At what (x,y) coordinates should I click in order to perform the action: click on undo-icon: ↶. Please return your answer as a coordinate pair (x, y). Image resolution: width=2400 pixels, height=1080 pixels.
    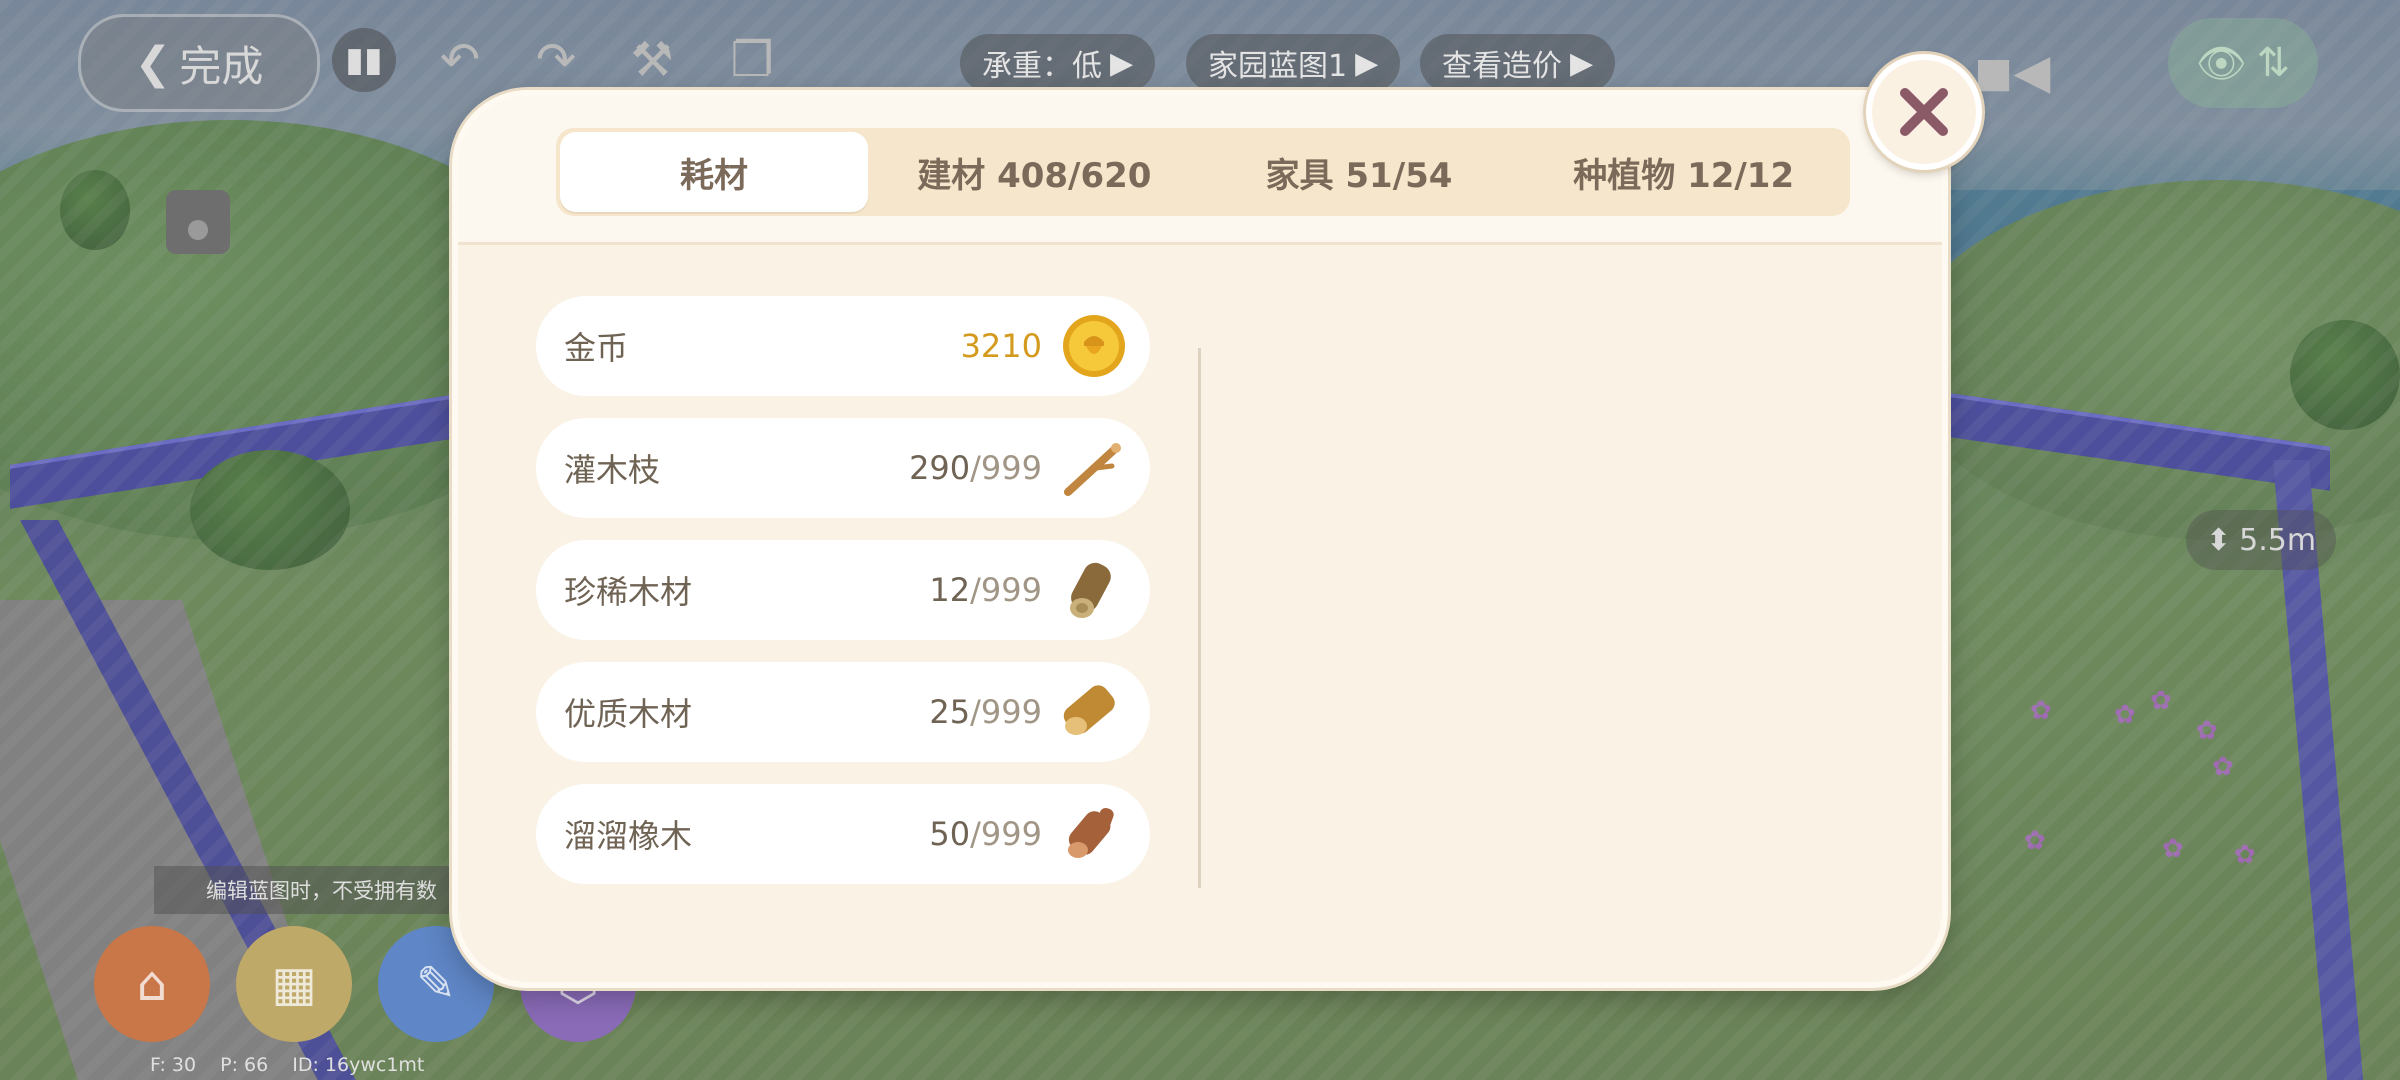
    Looking at the image, I should click on (460, 60).